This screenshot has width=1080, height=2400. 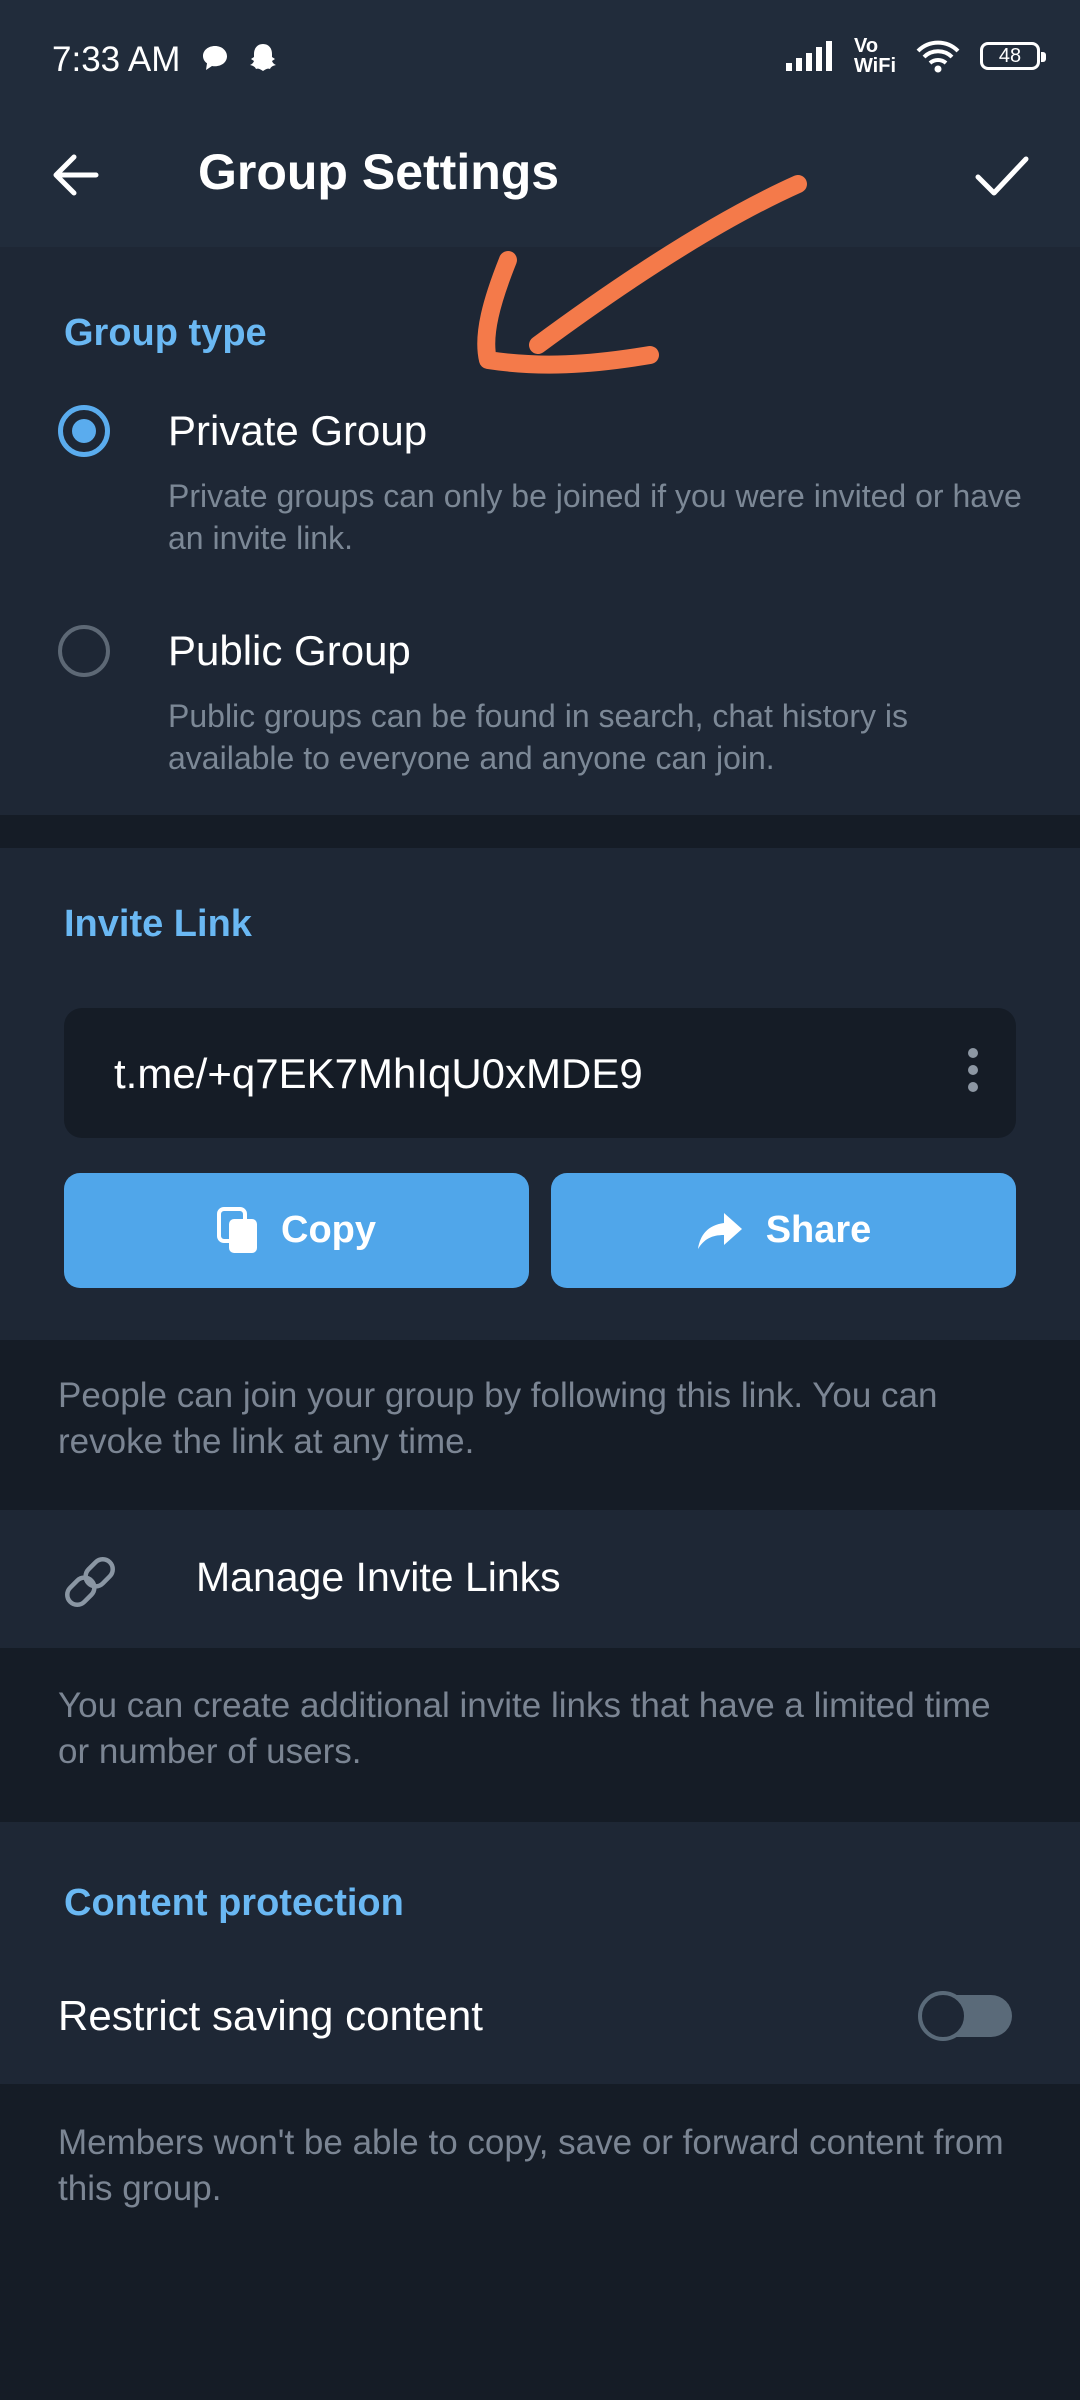 I want to click on checkmark-icon, so click(x=1002, y=175).